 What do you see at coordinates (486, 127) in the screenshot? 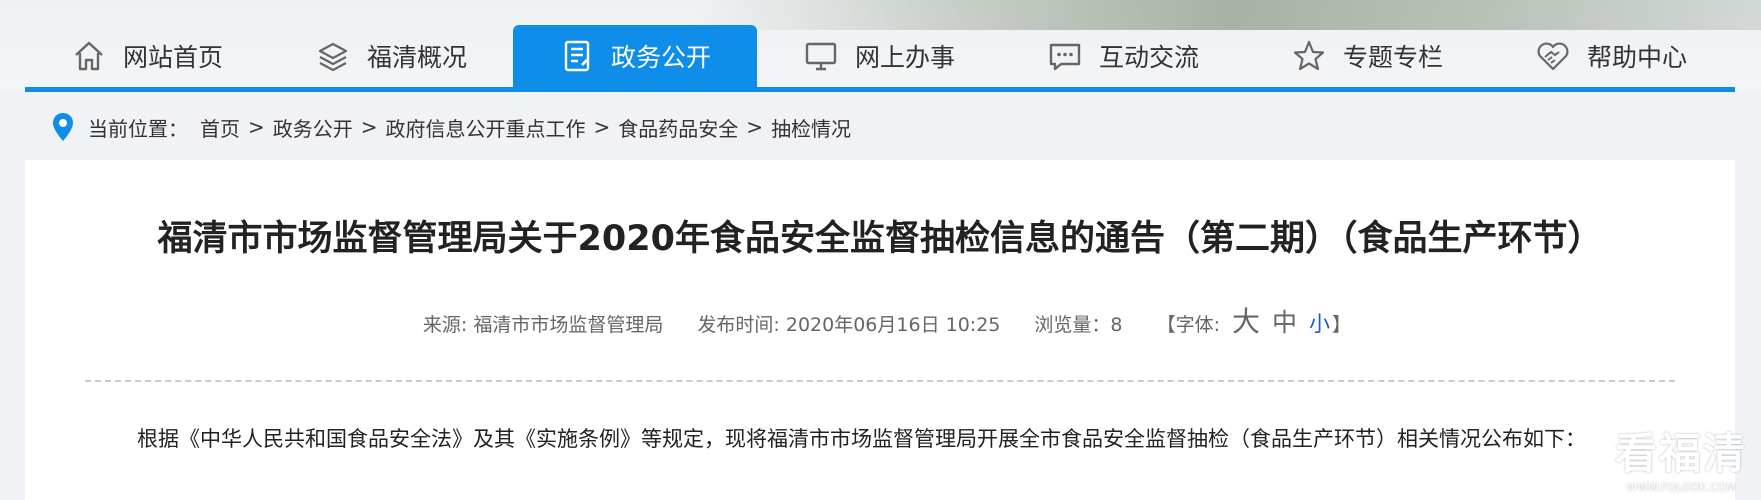
I see `breadcrumb-item-key-work: 政府信息公开重点工作` at bounding box center [486, 127].